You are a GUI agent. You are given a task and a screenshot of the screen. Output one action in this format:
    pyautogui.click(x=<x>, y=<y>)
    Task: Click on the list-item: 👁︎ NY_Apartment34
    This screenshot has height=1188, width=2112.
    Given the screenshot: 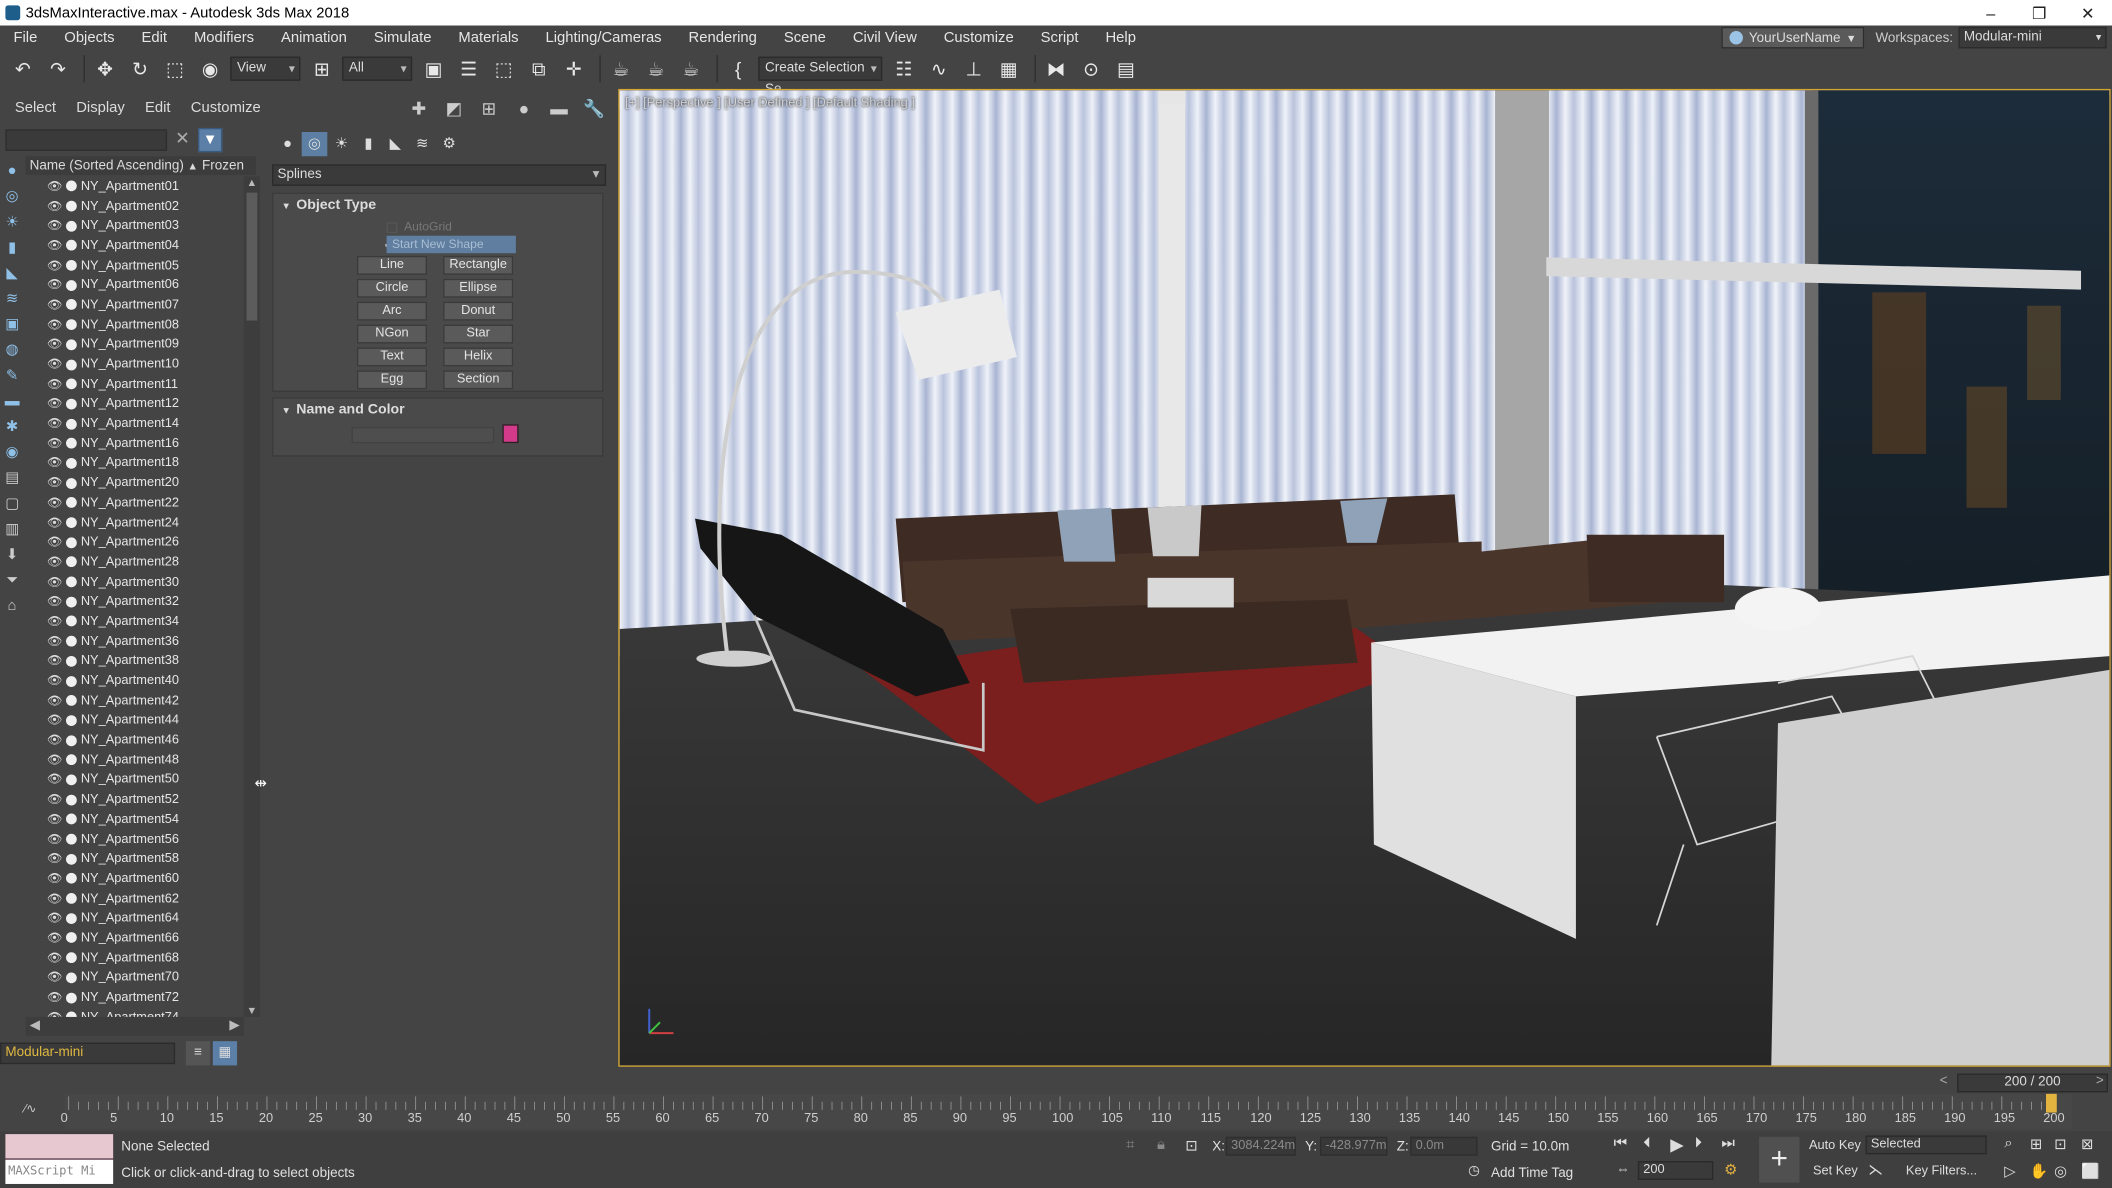 What is the action you would take?
    pyautogui.click(x=135, y=622)
    